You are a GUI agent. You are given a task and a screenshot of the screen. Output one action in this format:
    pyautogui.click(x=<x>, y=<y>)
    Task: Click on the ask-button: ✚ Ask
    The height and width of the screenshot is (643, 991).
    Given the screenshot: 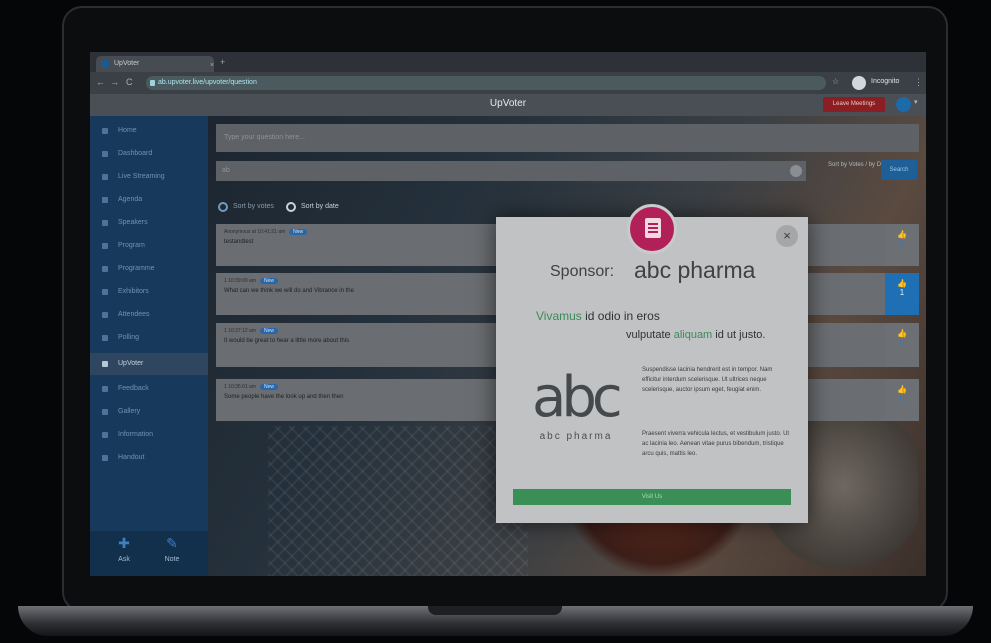 What is the action you would take?
    pyautogui.click(x=124, y=554)
    